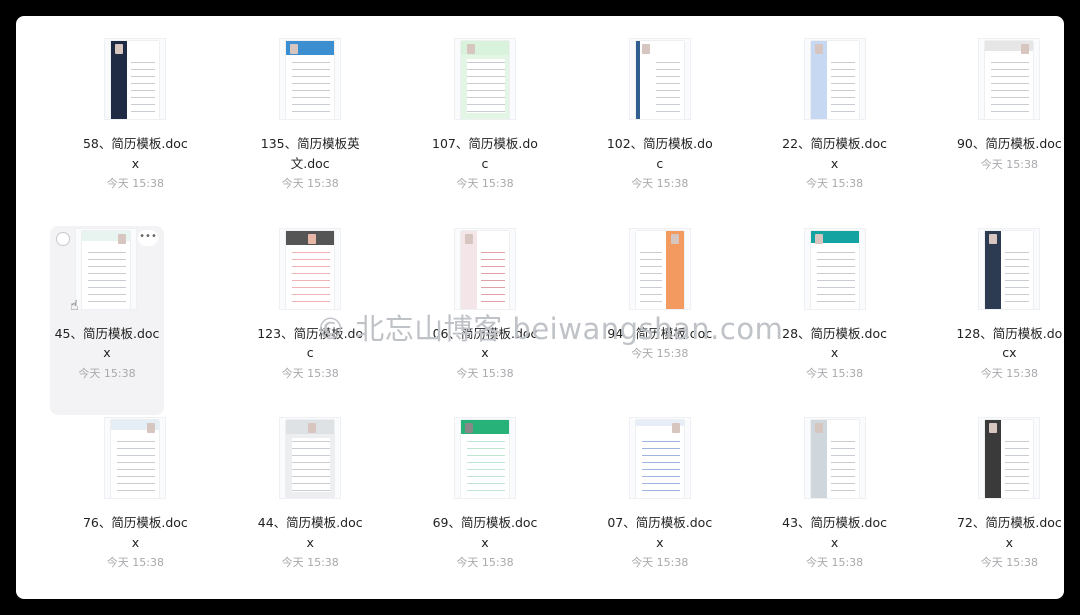 The image size is (1080, 615). What do you see at coordinates (1009, 343) in the screenshot?
I see `file-name: 128、简历模板.docx` at bounding box center [1009, 343].